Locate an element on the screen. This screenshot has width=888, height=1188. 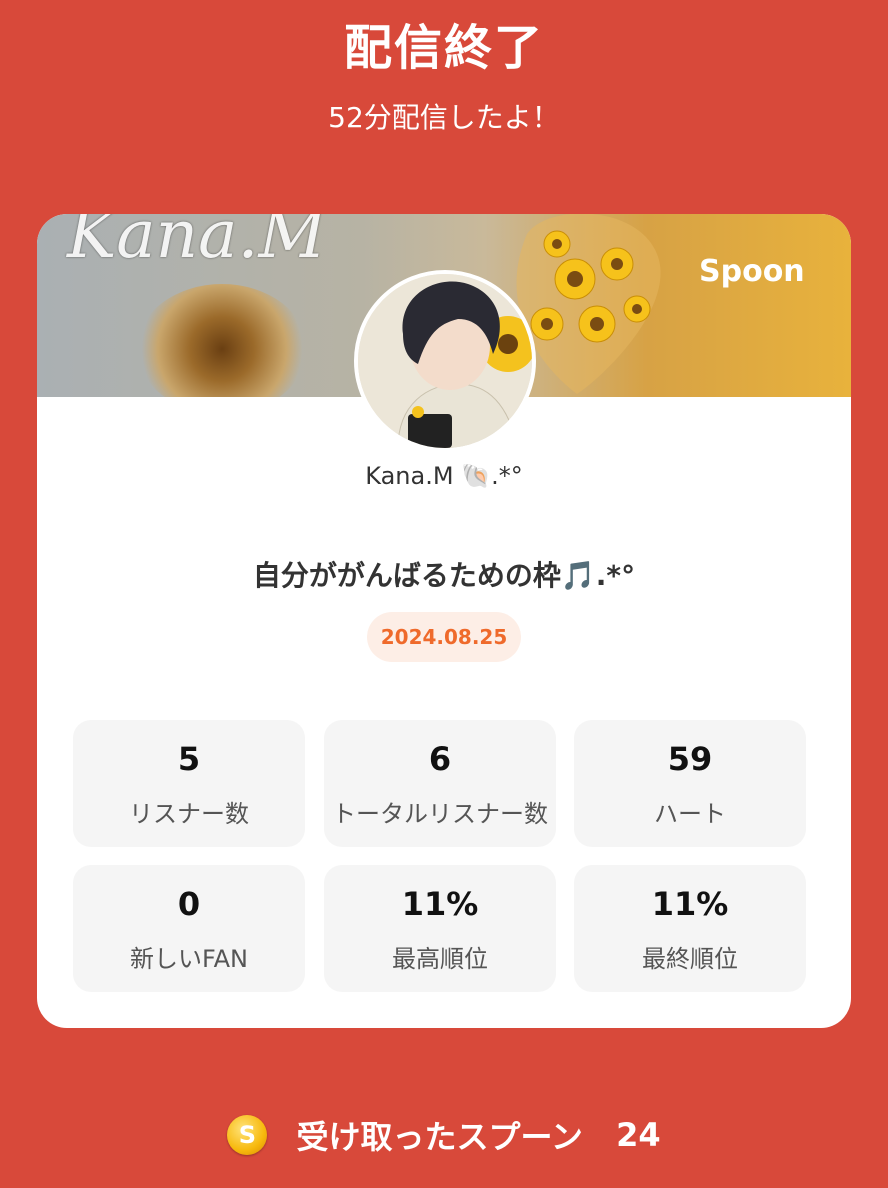
stat-value: 59 is located at coordinates (690, 759).